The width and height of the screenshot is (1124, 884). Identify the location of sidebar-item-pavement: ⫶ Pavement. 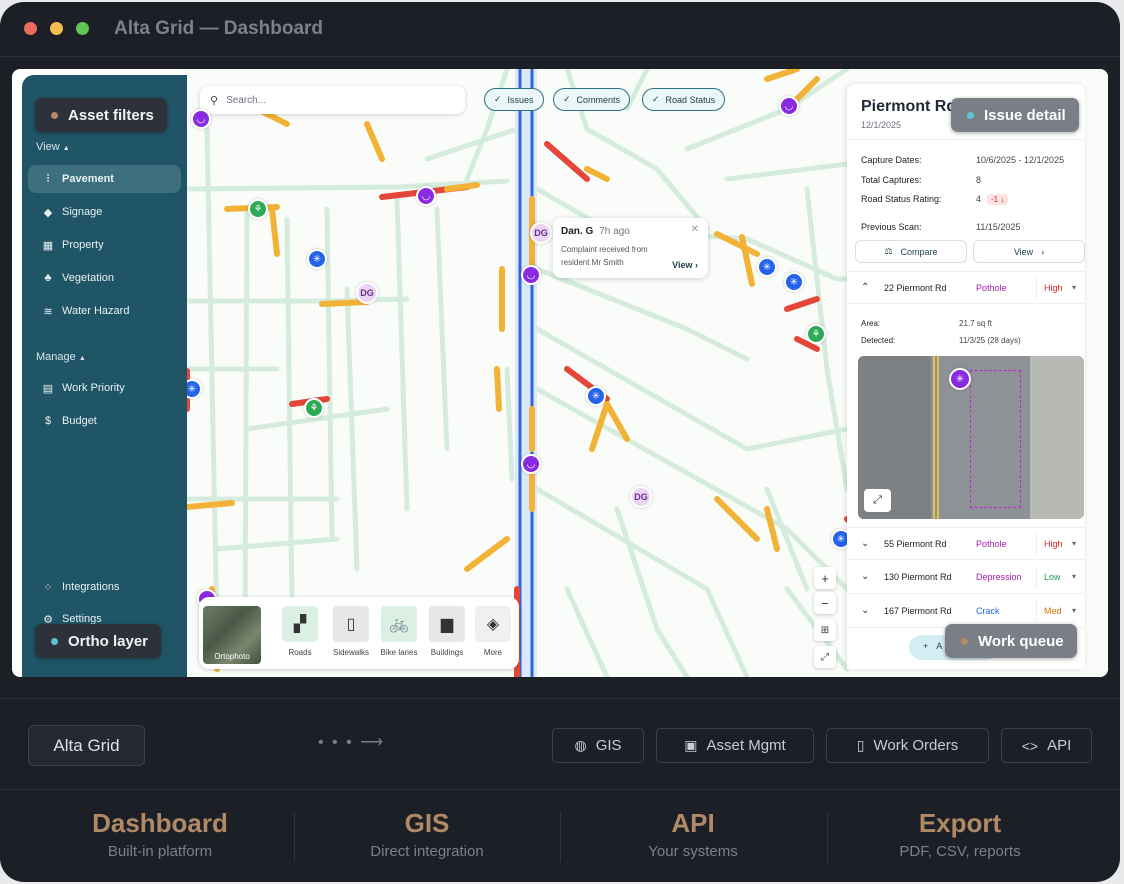
(104, 179).